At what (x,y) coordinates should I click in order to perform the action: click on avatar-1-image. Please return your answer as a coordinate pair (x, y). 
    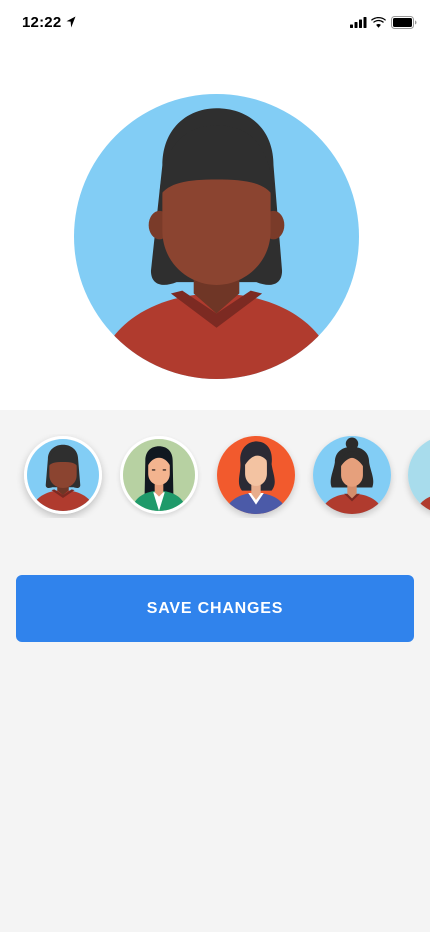
    Looking at the image, I should click on (63, 475).